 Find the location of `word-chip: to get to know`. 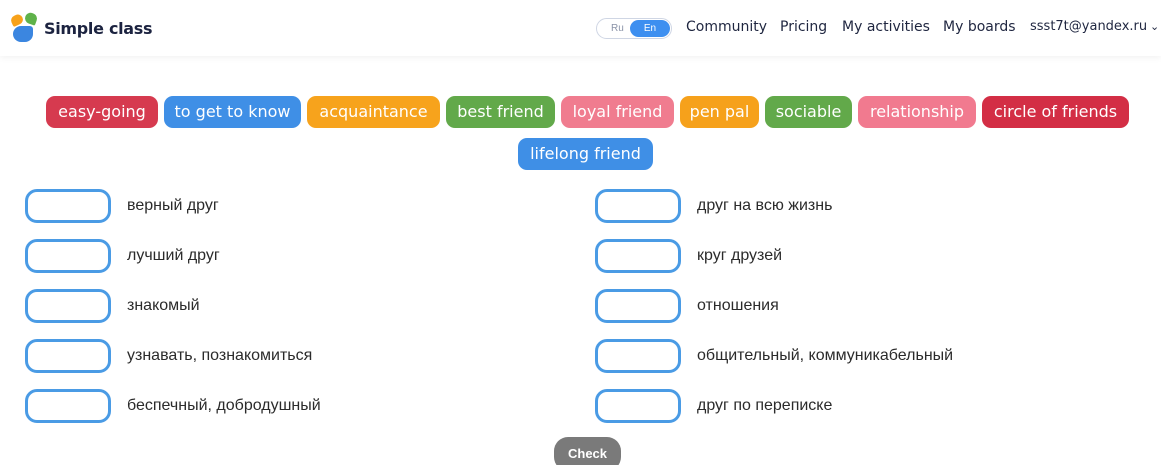

word-chip: to get to know is located at coordinates (232, 112).